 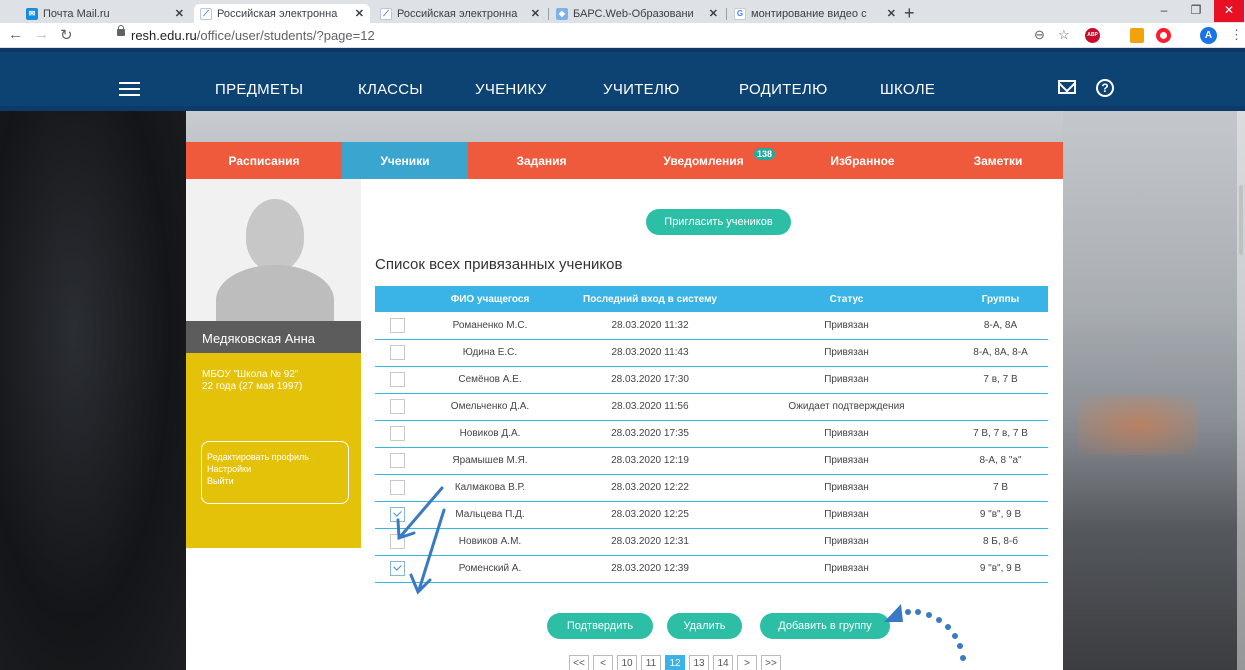 I want to click on forward-arrow-icon: →, so click(x=41, y=34).